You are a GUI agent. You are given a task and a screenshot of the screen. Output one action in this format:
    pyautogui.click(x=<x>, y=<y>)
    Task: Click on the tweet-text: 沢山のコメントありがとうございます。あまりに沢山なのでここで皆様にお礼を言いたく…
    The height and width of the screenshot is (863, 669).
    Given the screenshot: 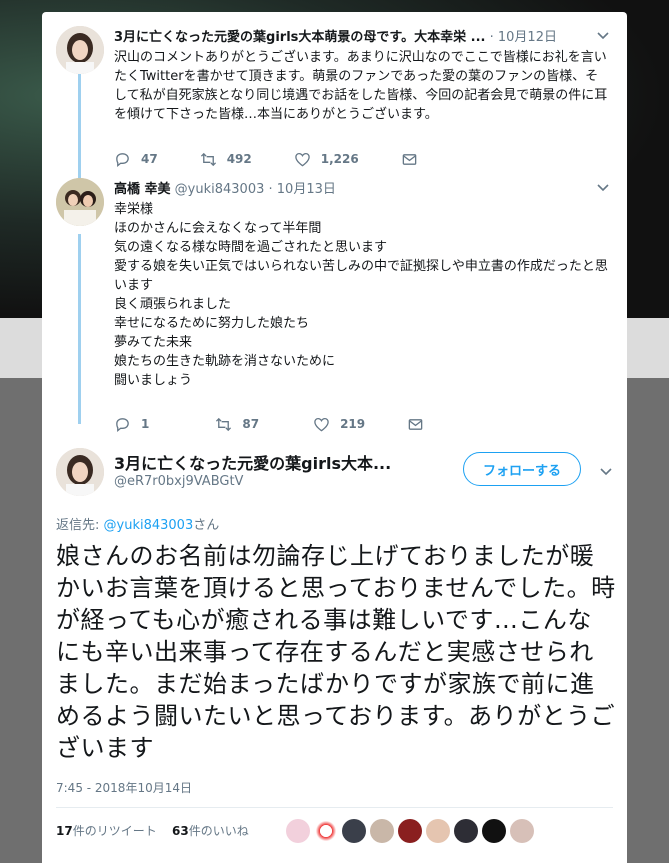 What is the action you would take?
    pyautogui.click(x=361, y=86)
    